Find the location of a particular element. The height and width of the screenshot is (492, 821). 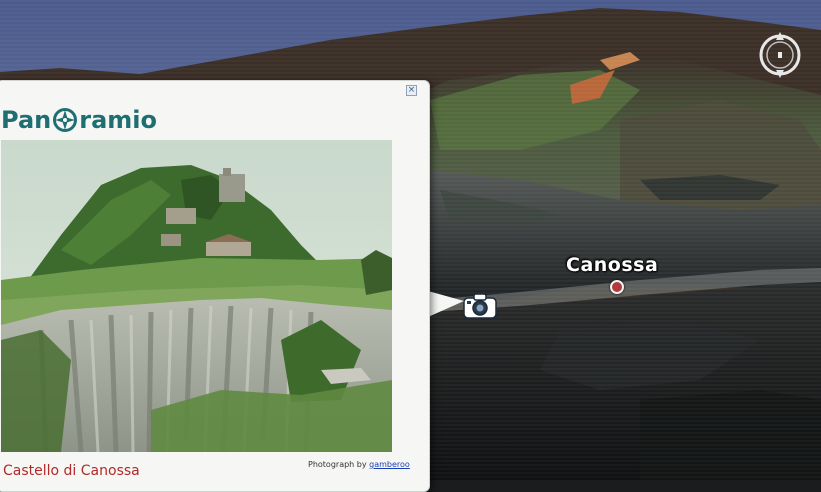

panoramio-logo: Pan ramio is located at coordinates (79, 120).